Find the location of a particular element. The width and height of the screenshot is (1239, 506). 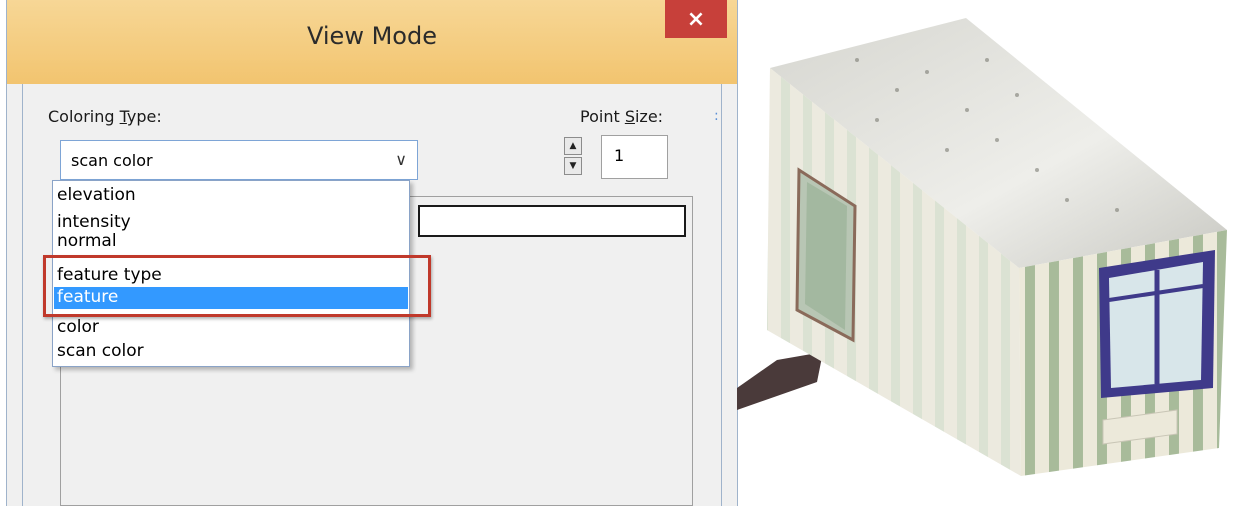

spin-up-icon: ▲ is located at coordinates (573, 146).